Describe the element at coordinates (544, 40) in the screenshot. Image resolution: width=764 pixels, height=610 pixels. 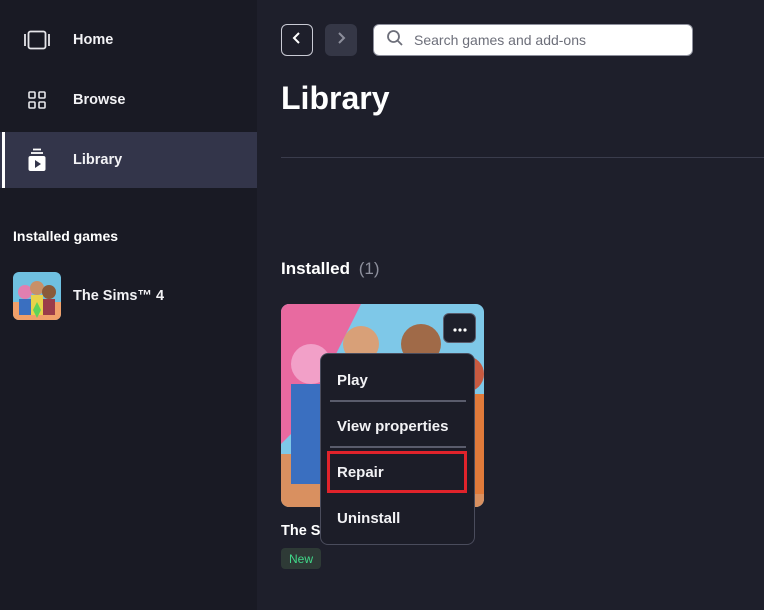
I see `search-input` at that location.